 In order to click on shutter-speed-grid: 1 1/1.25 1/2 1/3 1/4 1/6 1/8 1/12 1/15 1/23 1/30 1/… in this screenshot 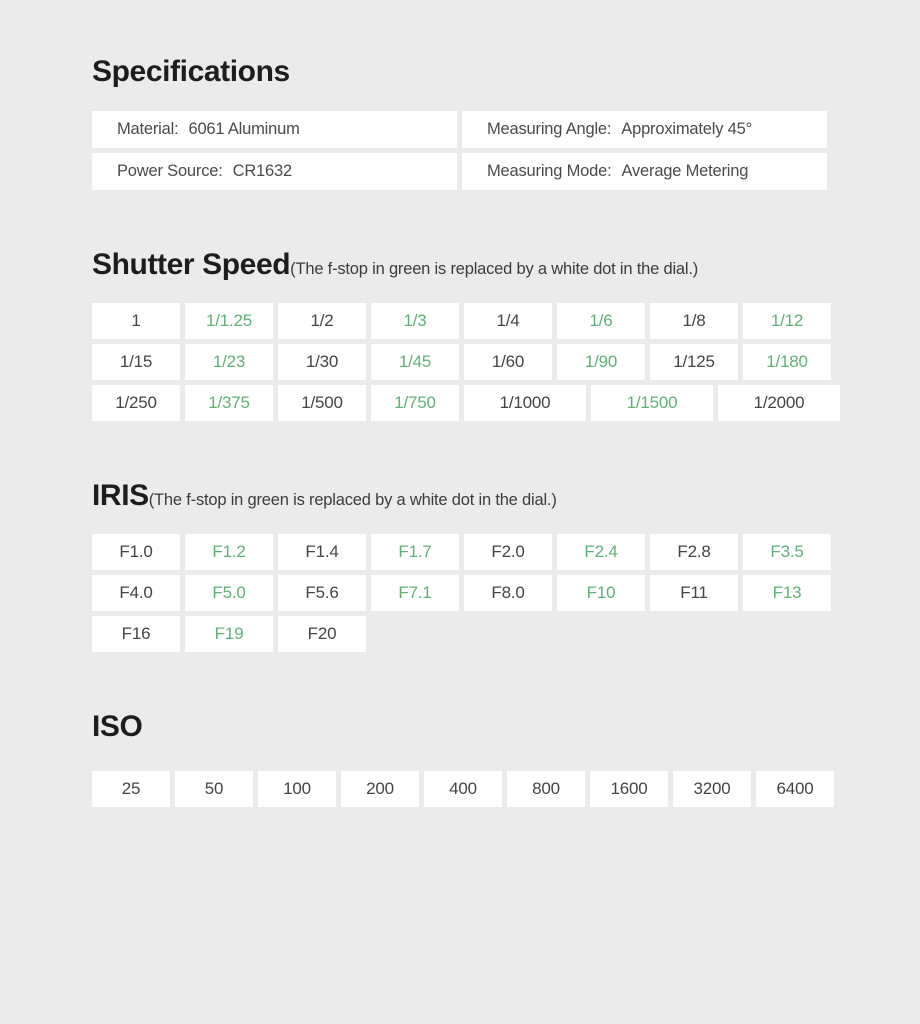, I will do `click(460, 362)`.